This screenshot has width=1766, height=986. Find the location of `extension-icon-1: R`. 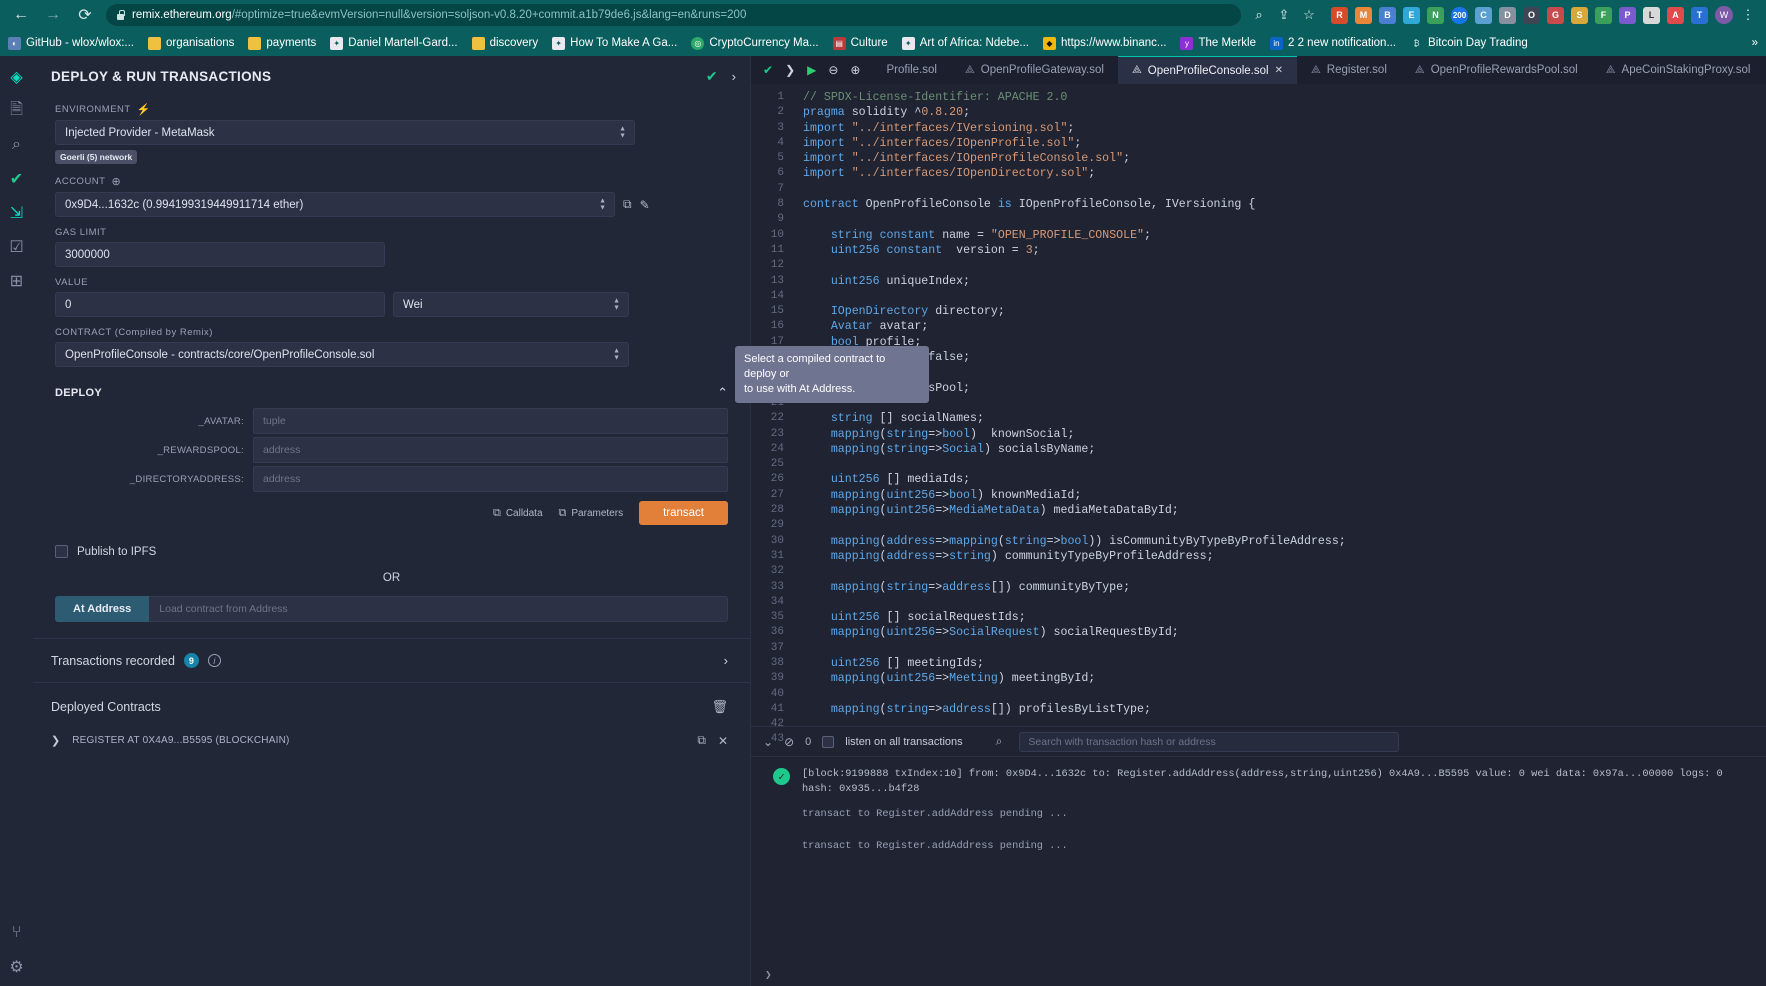

extension-icon-1: R is located at coordinates (1339, 15).